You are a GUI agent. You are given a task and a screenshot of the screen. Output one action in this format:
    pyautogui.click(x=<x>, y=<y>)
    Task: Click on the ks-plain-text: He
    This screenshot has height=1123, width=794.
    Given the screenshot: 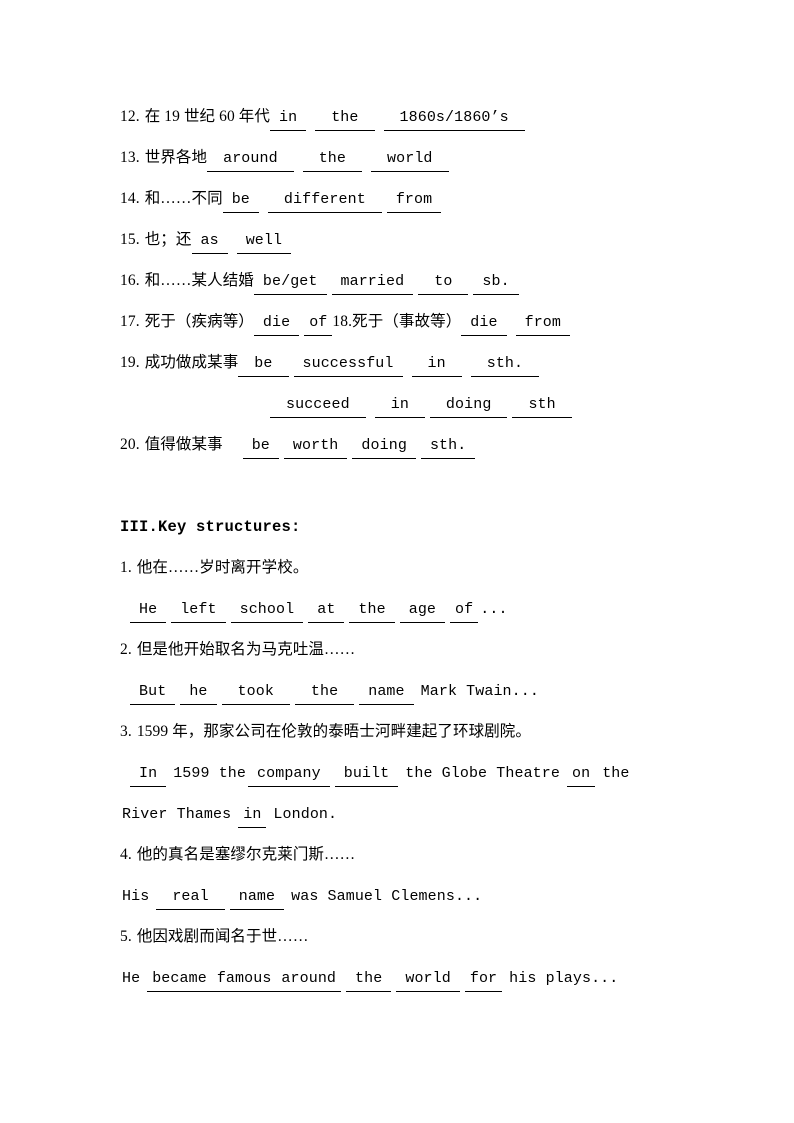 What is the action you would take?
    pyautogui.click(x=131, y=978)
    